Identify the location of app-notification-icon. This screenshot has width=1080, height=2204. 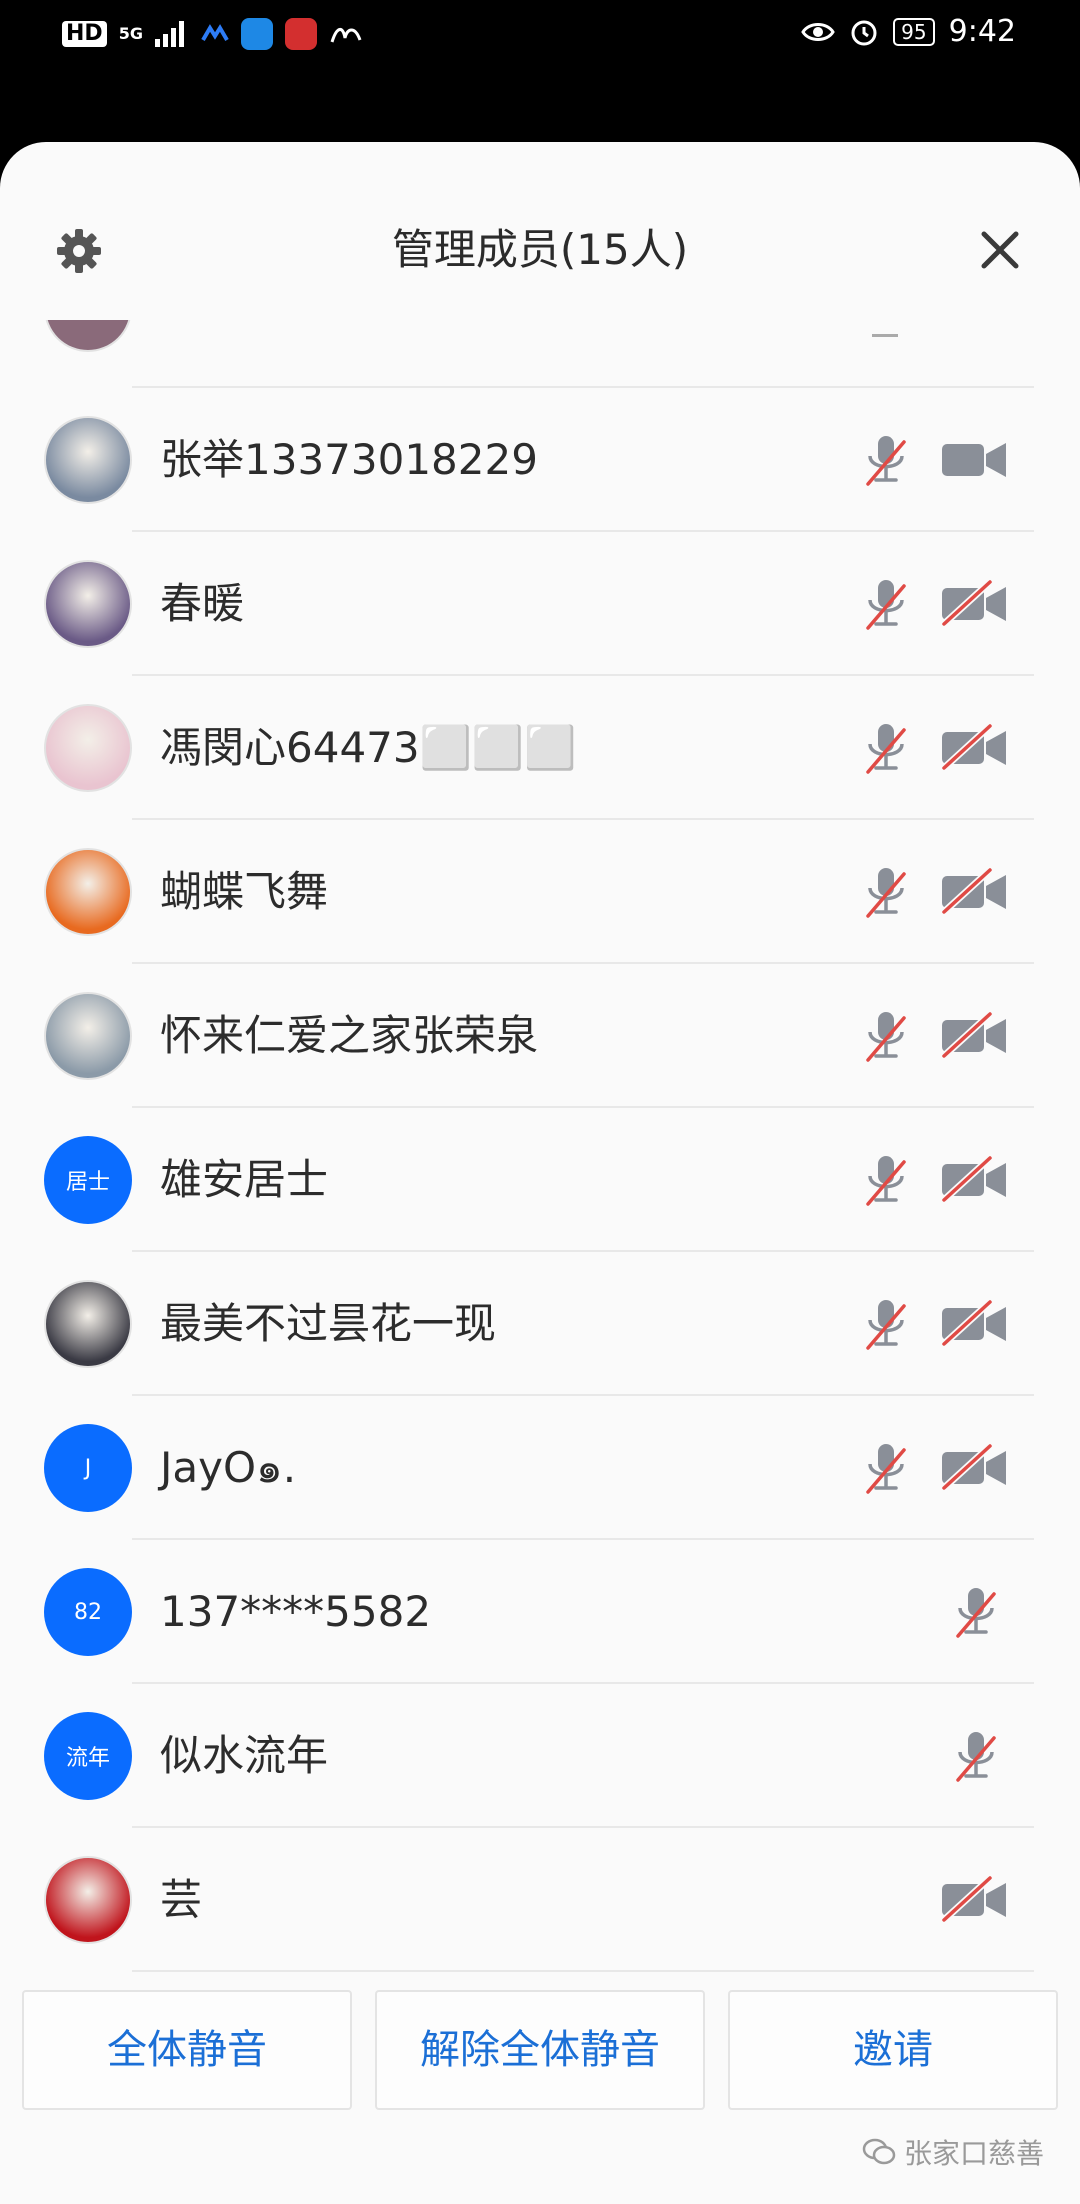
(215, 33).